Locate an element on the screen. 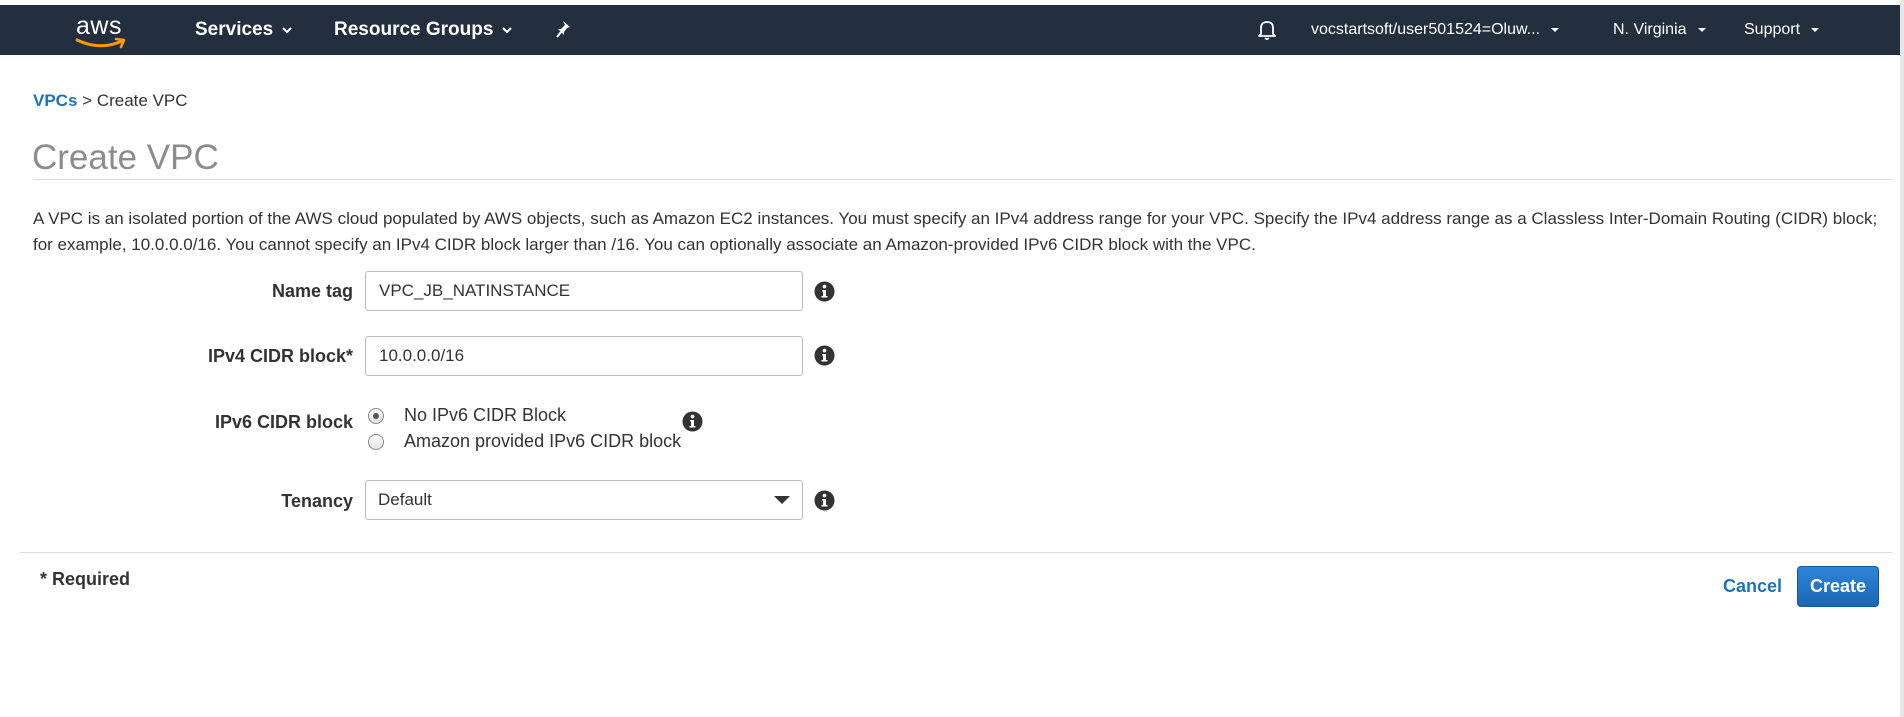  resource-groups-label: Resource Groups is located at coordinates (414, 29).